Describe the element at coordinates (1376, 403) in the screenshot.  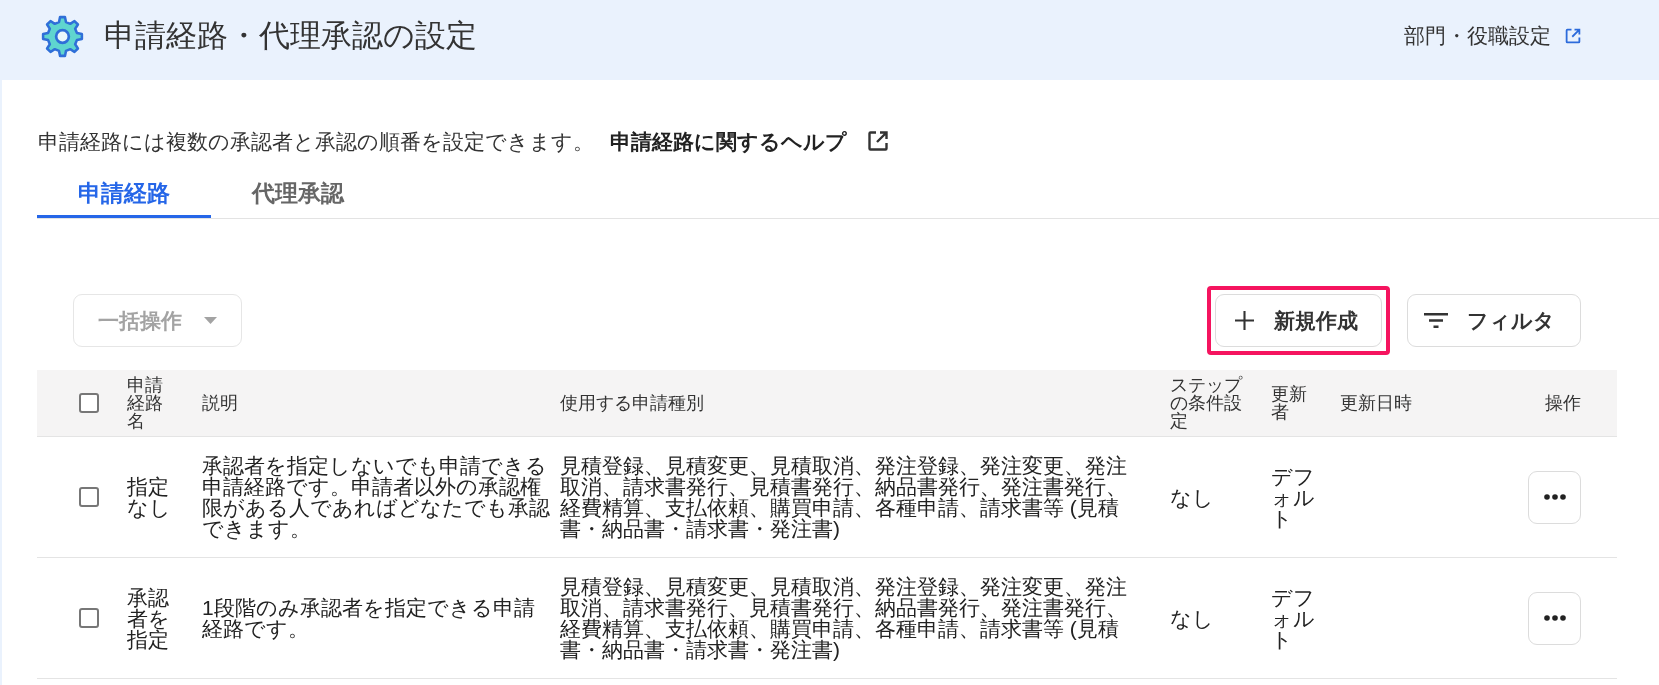
I see `column-header: 更新日時` at that location.